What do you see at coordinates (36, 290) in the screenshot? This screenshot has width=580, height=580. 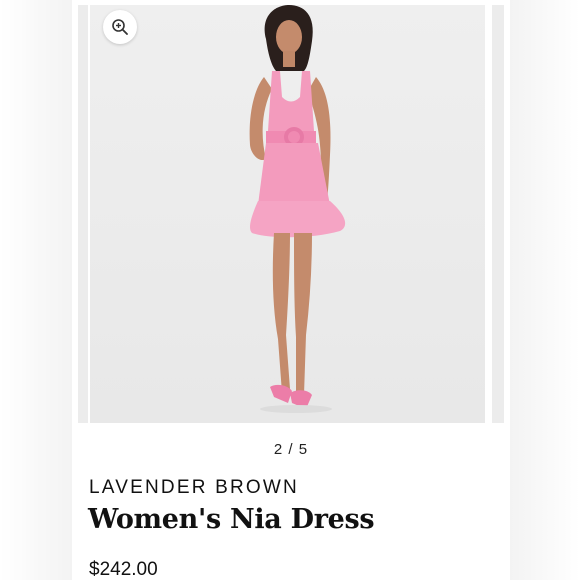 I see `left-blurred-backdrop` at bounding box center [36, 290].